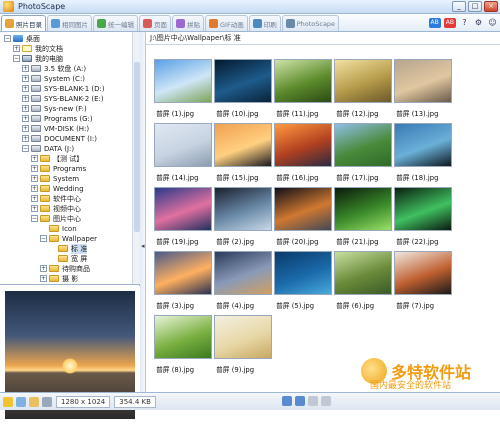 This screenshot has height=424, width=500. What do you see at coordinates (23, 23) in the screenshot?
I see `tab-0: 照片目录` at bounding box center [23, 23].